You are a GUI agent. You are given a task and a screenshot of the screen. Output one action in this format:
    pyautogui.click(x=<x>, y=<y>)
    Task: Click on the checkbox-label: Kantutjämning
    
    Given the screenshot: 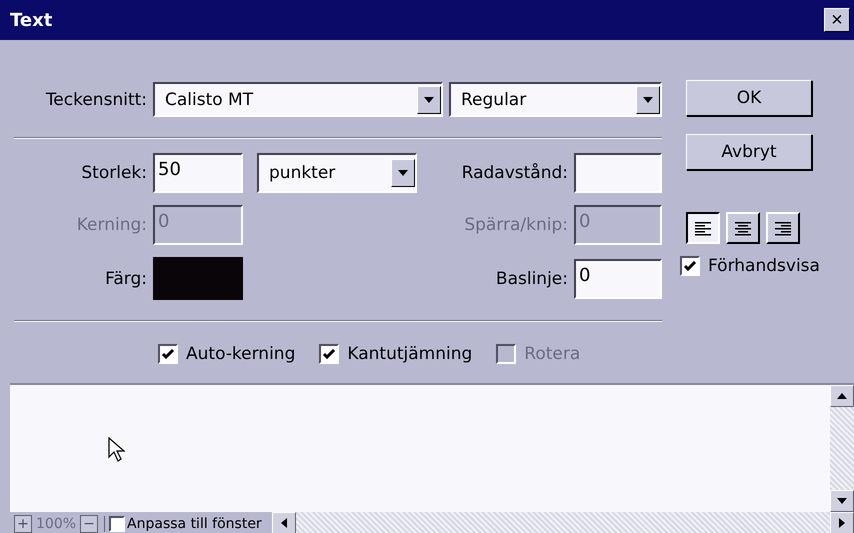 What is the action you would take?
    pyautogui.click(x=409, y=354)
    